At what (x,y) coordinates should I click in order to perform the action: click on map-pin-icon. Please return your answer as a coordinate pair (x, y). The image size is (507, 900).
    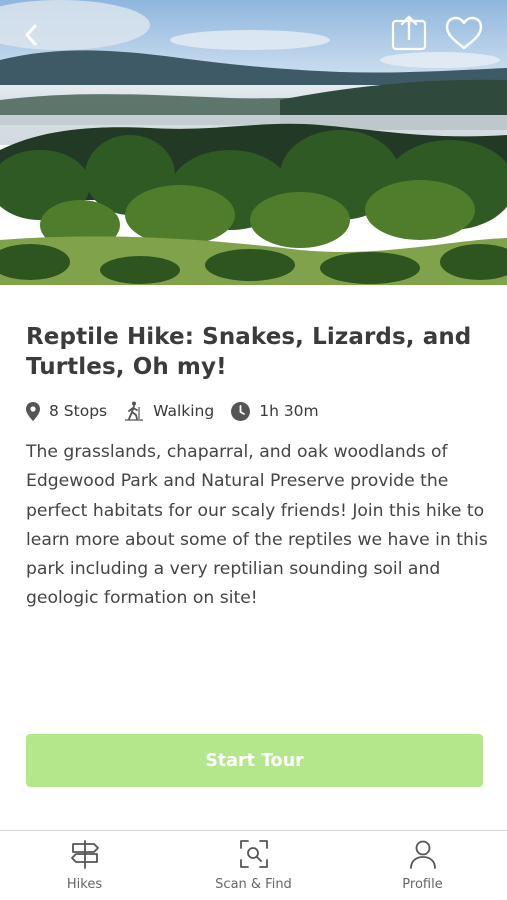
    Looking at the image, I should click on (33, 411).